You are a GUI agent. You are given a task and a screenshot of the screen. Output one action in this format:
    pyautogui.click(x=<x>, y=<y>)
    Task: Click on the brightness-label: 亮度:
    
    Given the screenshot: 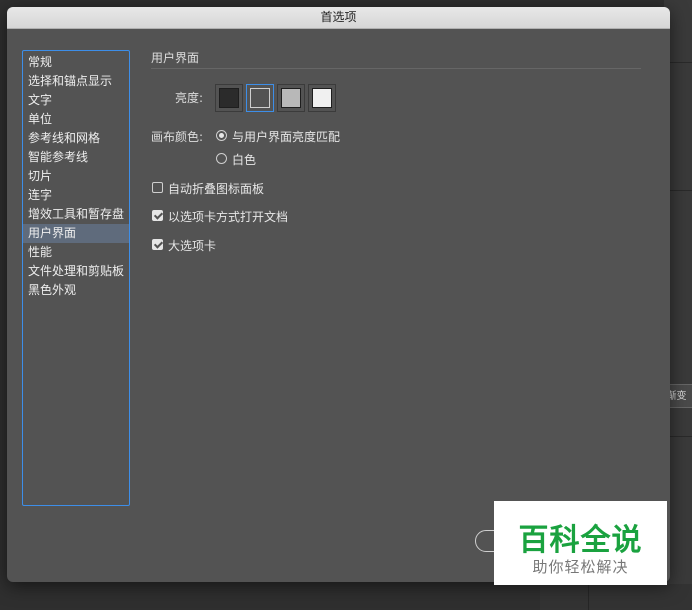 What is the action you would take?
    pyautogui.click(x=189, y=98)
    